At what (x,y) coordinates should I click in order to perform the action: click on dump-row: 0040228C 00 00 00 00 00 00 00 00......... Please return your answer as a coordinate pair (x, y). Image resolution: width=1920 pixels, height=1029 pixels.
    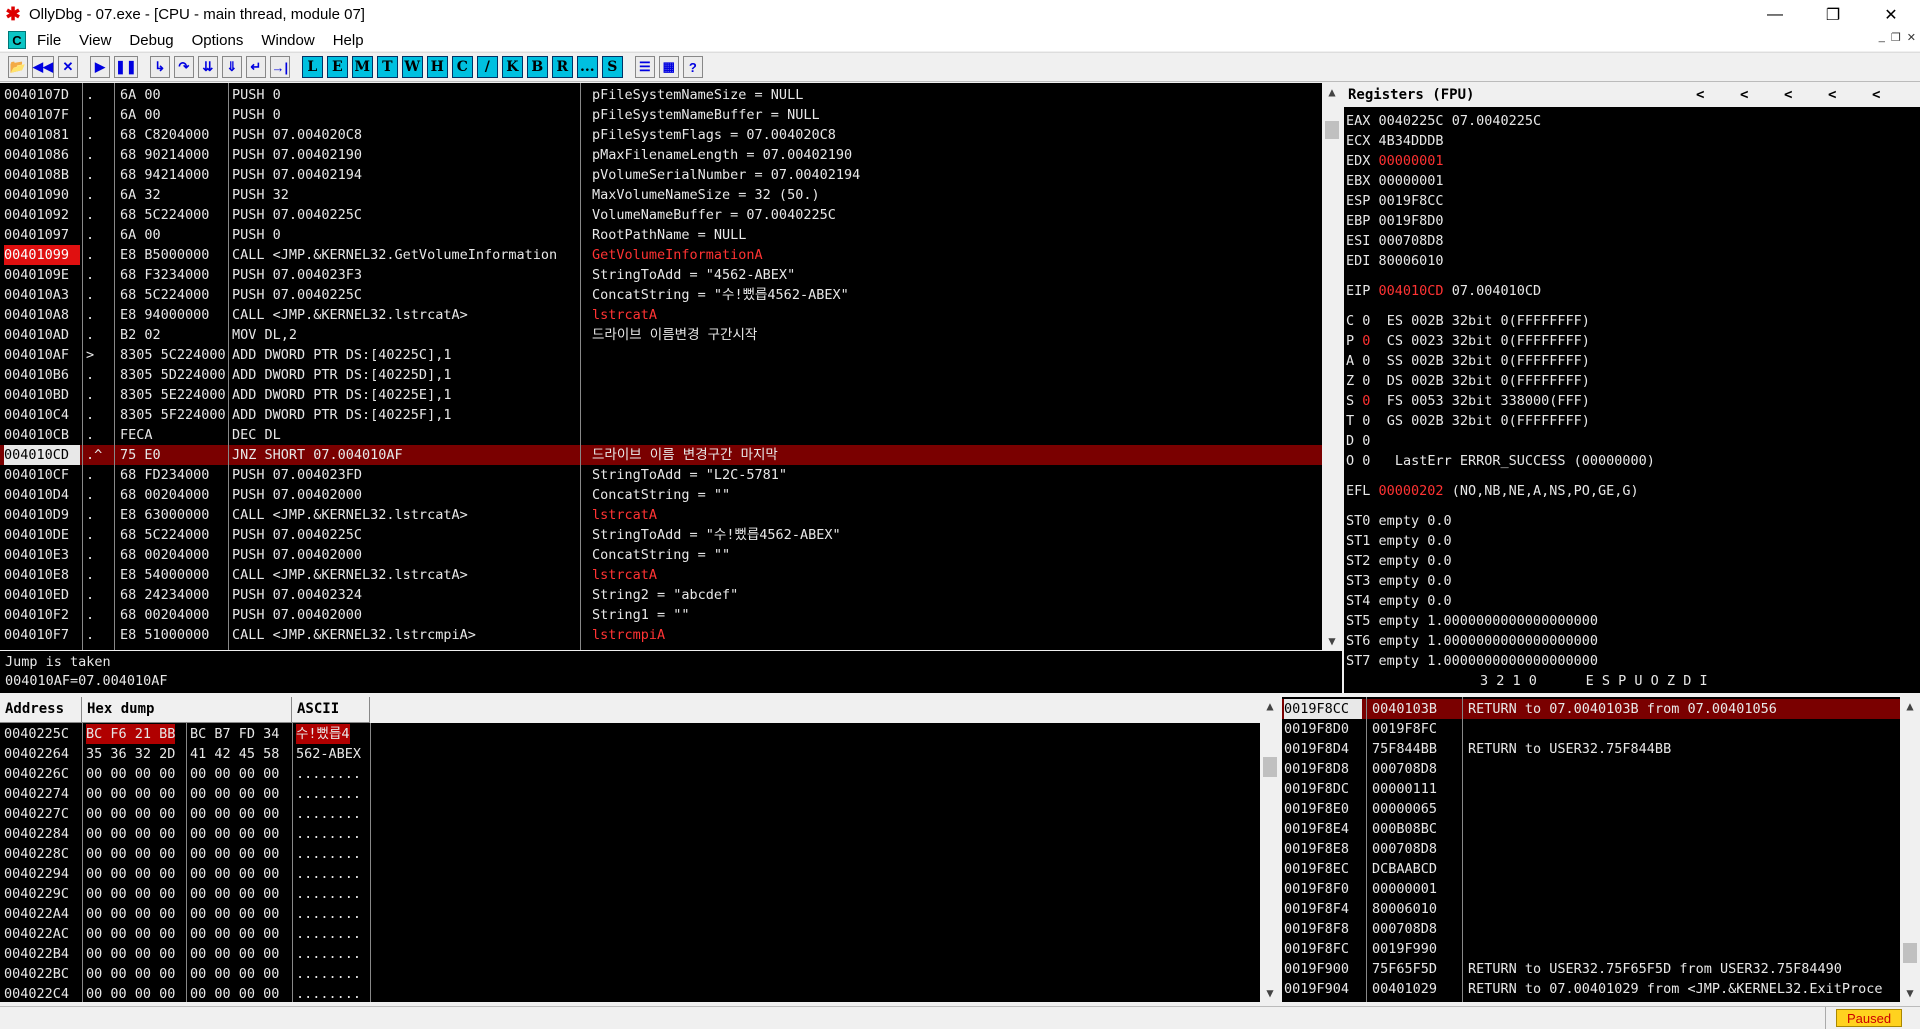
    Looking at the image, I should click on (630, 854).